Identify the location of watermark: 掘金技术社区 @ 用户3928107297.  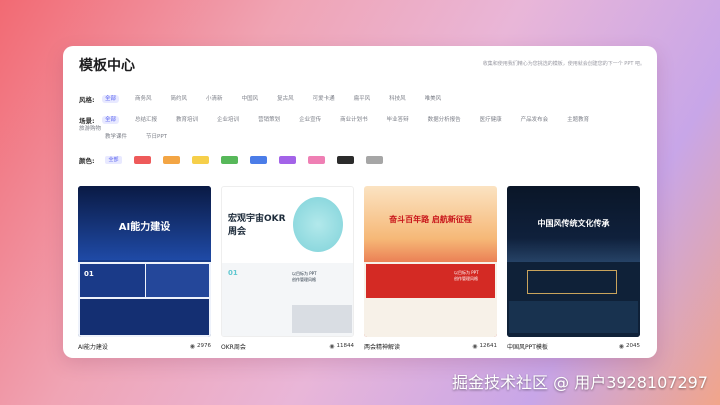
(580, 382).